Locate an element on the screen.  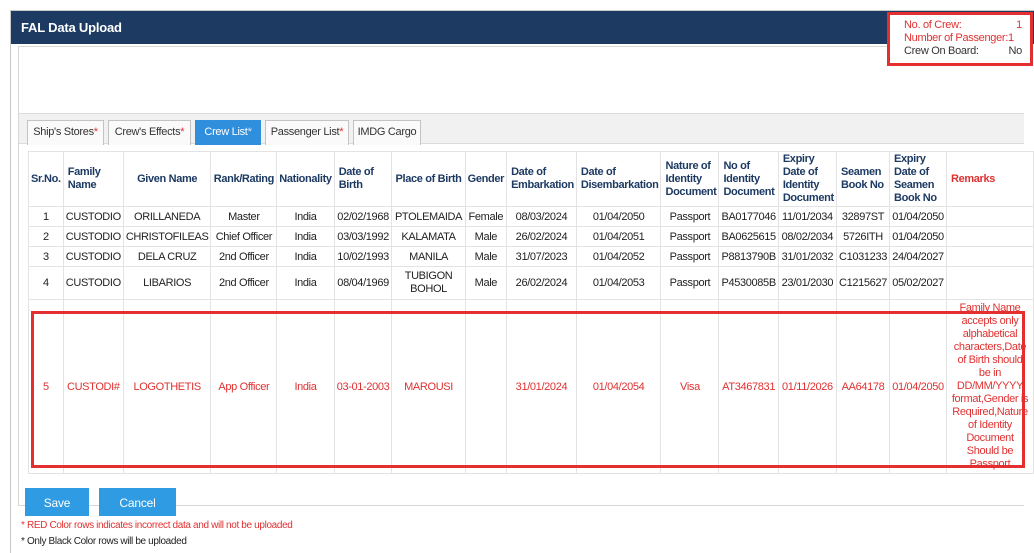
passenger-count-row: Number of Passenger:1 is located at coordinates (967, 38).